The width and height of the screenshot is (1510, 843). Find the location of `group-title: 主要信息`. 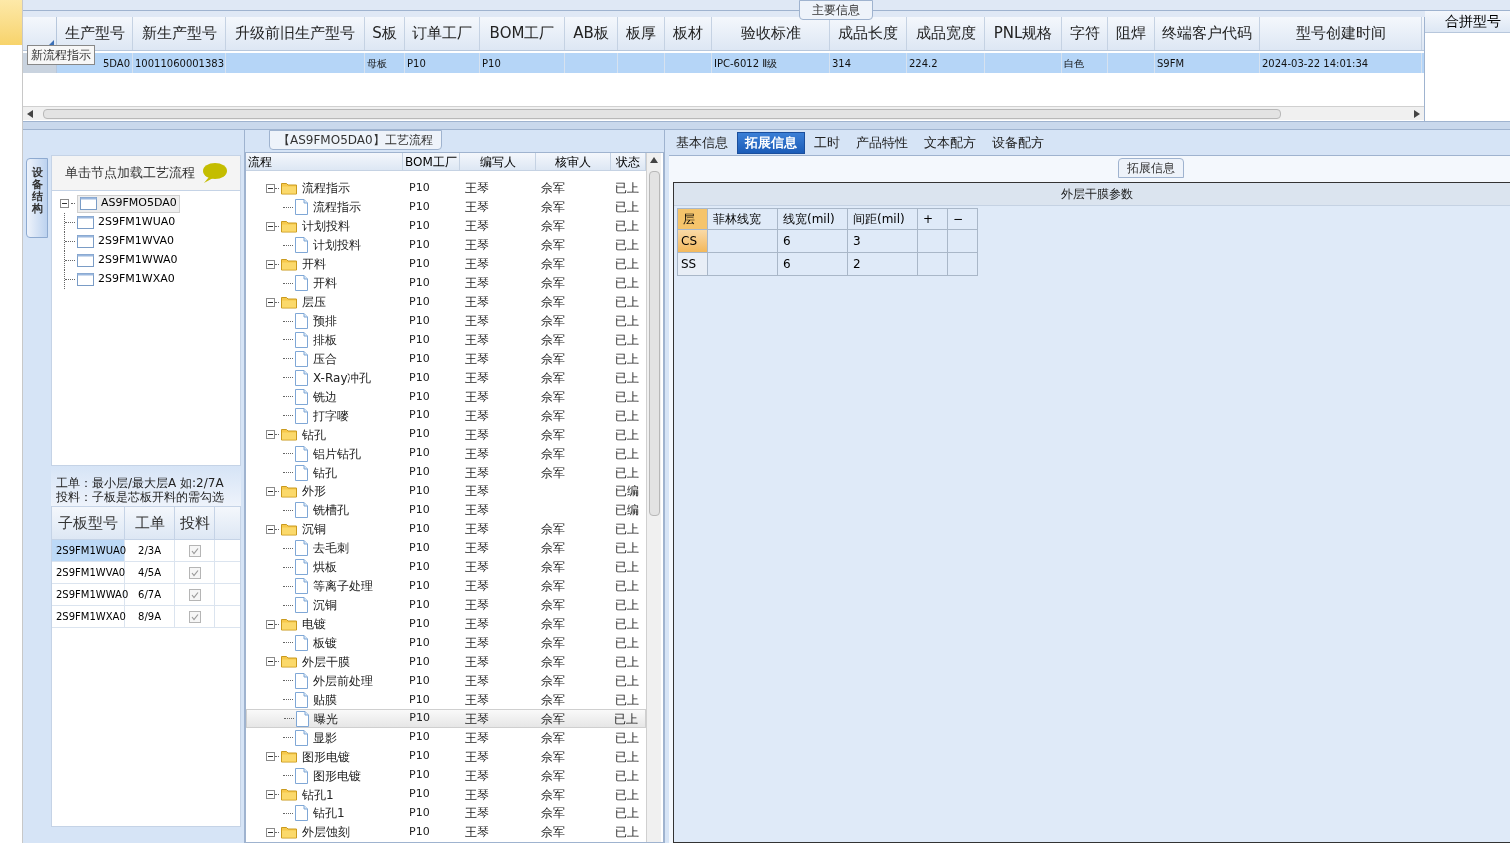

group-title: 主要信息 is located at coordinates (836, 10).